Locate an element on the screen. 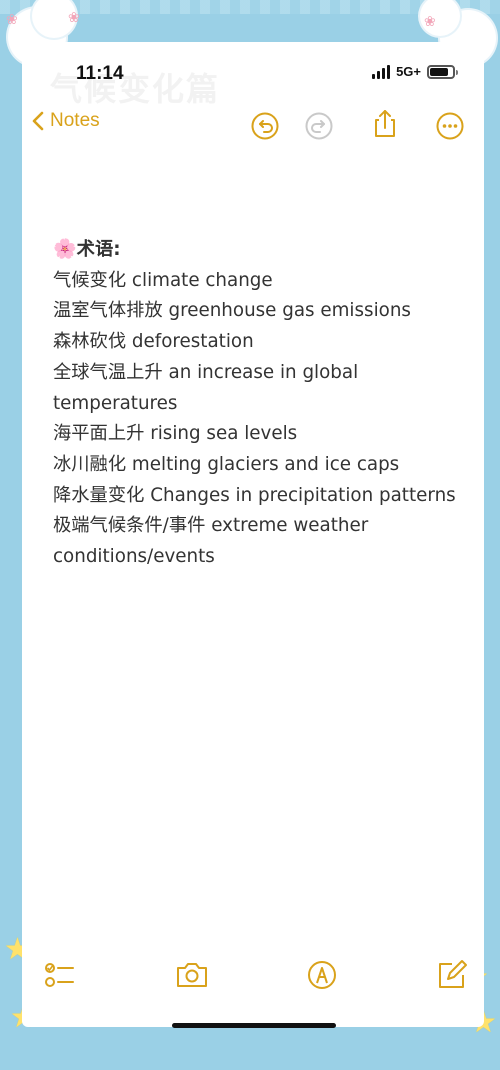 The width and height of the screenshot is (500, 1070). signal-icon is located at coordinates (381, 71).